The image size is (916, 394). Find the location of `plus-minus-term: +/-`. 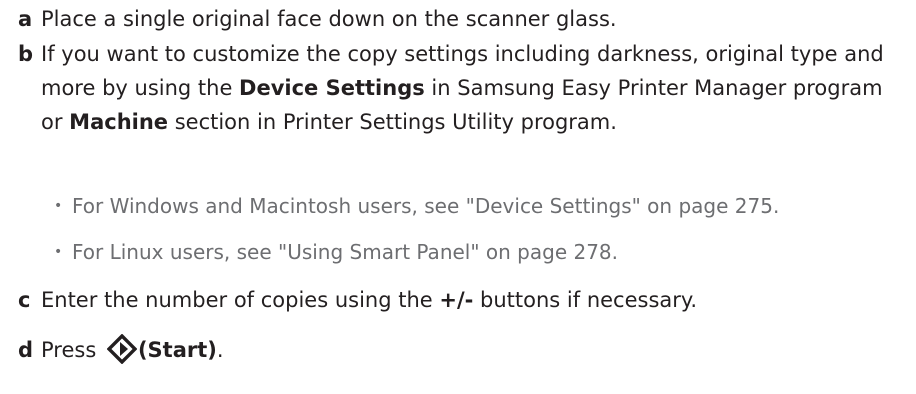

plus-minus-term: +/- is located at coordinates (456, 300).